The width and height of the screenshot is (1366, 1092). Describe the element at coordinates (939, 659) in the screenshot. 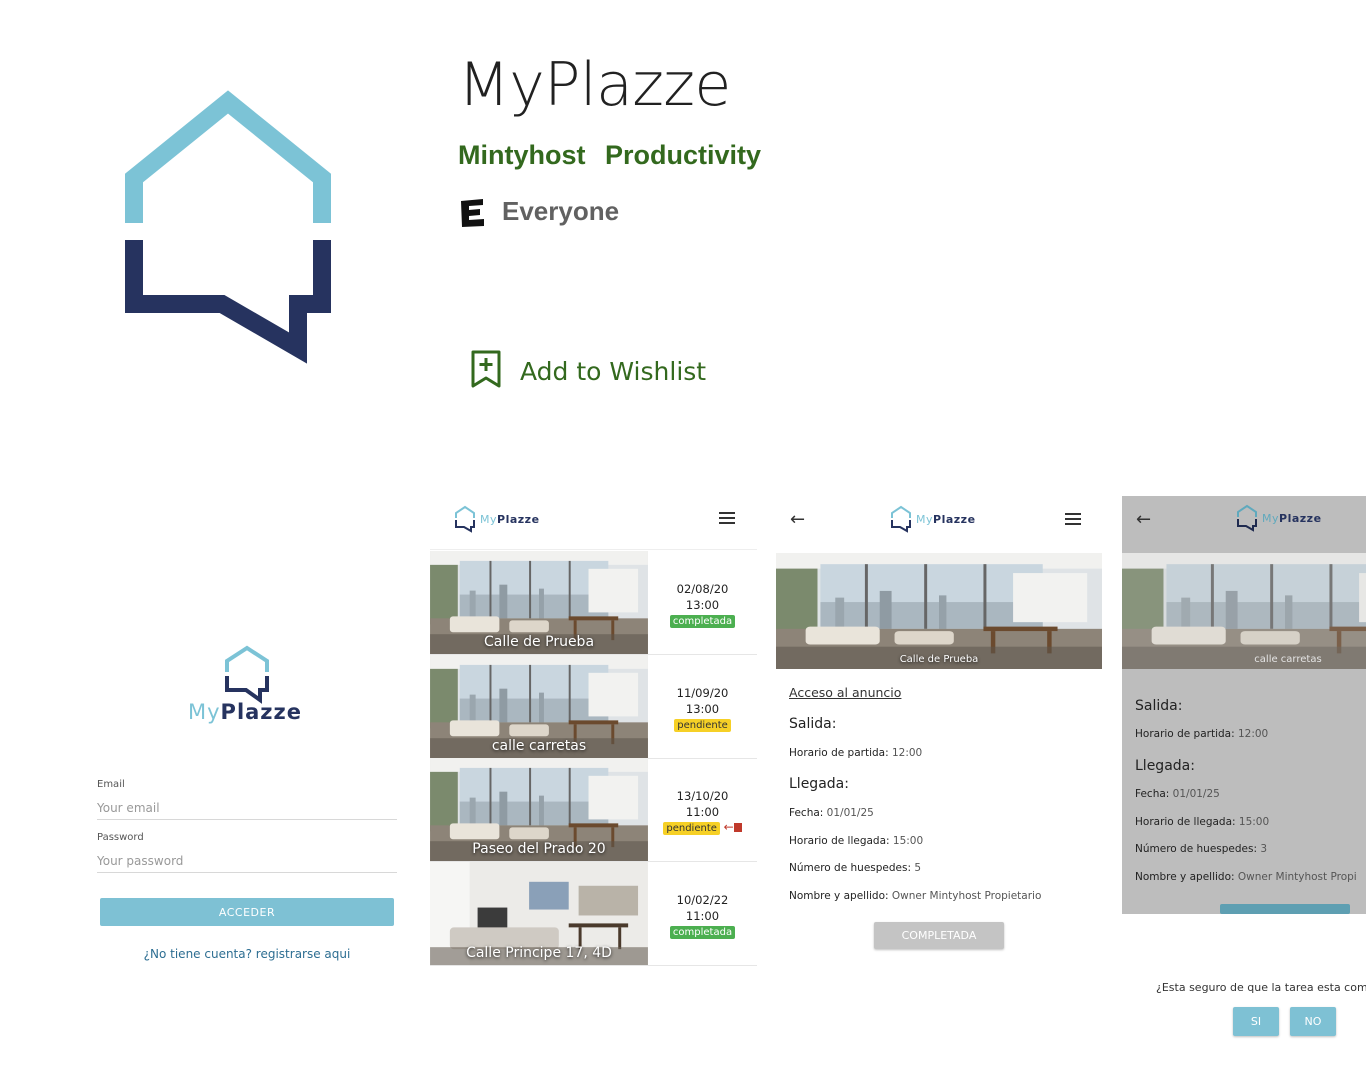

I see `property-caption: Calle de Prueba` at that location.